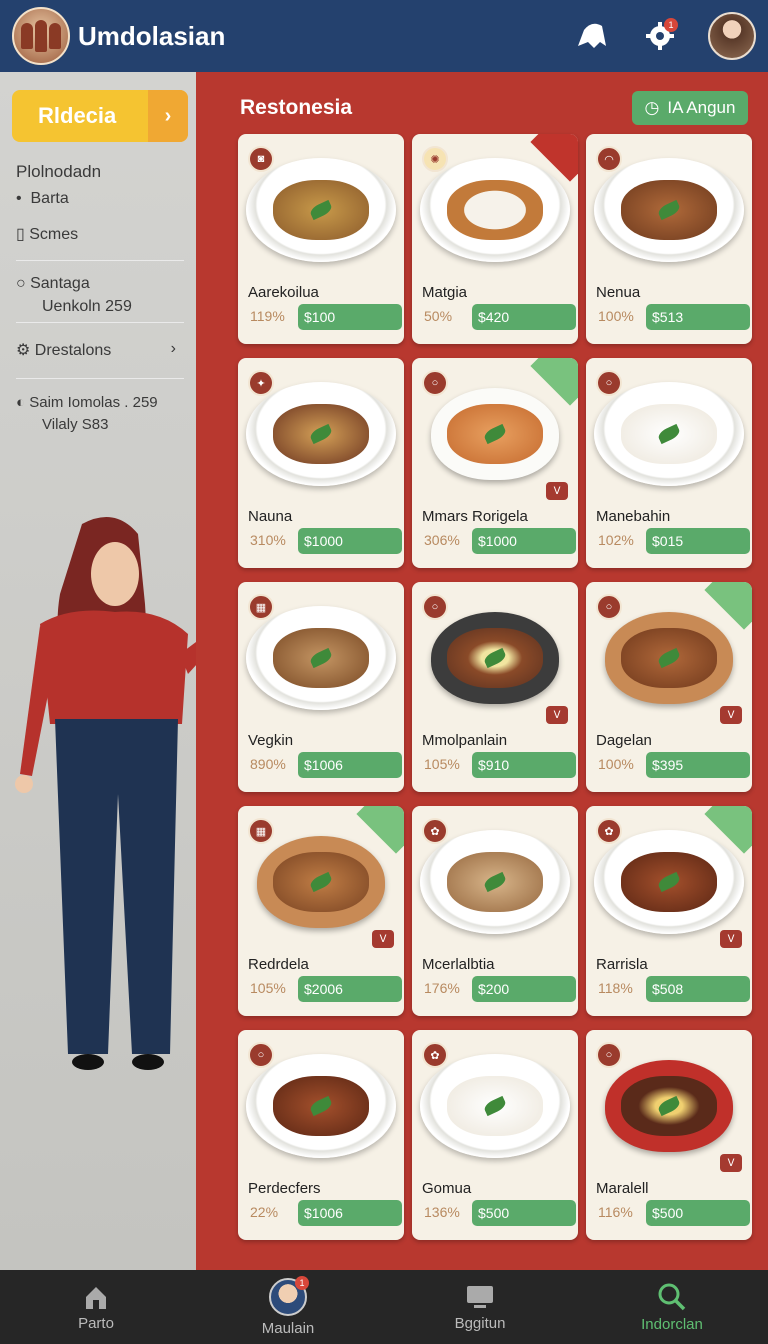 Image resolution: width=768 pixels, height=1344 pixels. I want to click on stuffed-dish-image, so click(321, 658).